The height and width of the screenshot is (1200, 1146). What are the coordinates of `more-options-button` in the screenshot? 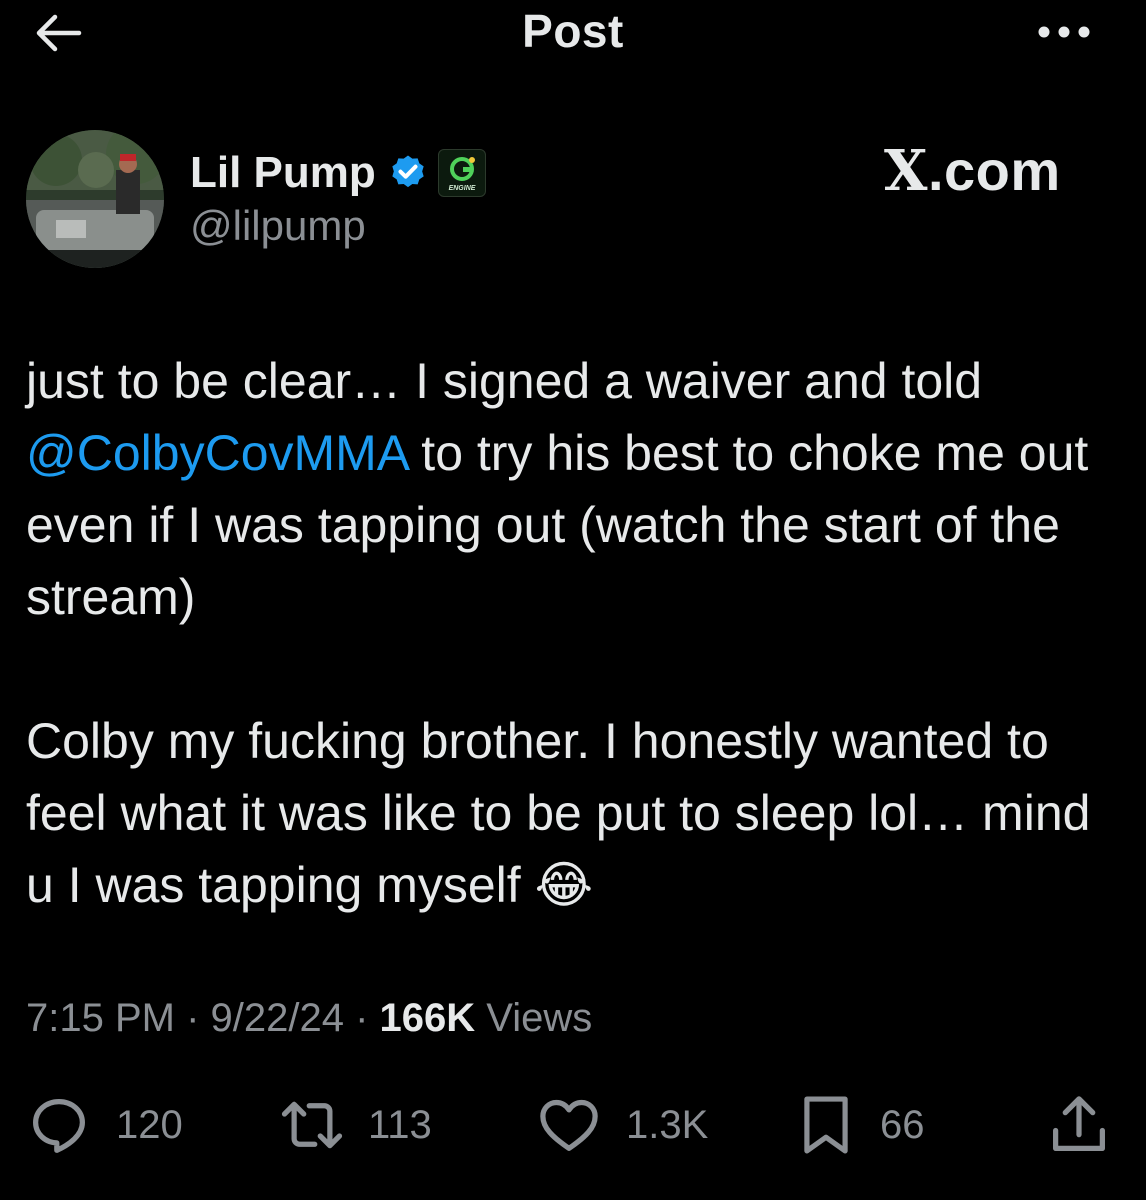 It's located at (1064, 32).